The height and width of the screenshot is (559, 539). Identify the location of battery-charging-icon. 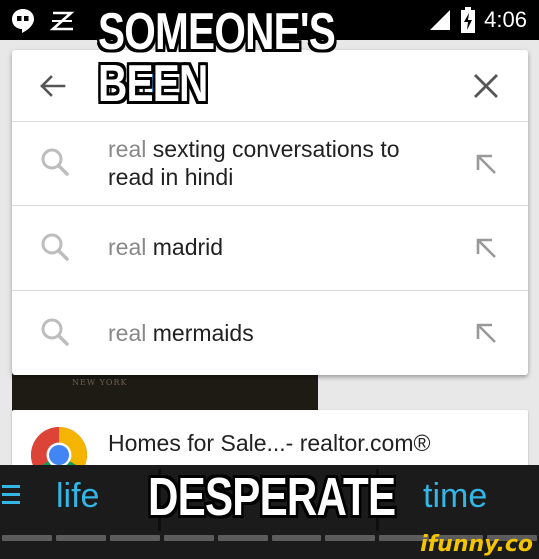
(468, 20).